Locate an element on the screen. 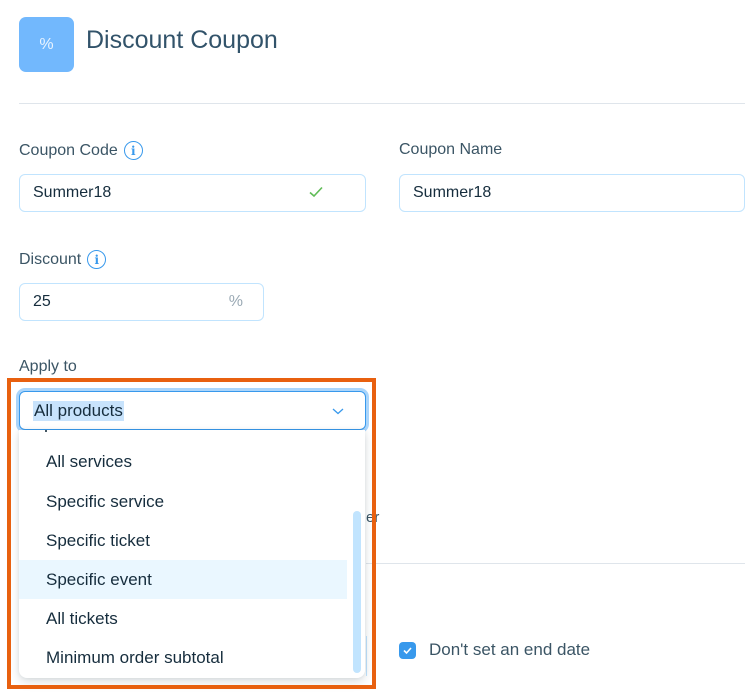 The width and height of the screenshot is (756, 693). chevron-down-icon is located at coordinates (338, 411).